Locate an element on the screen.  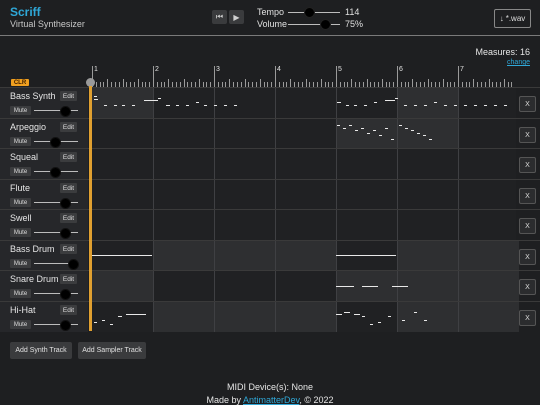
volume-value: 75% is located at coordinates (354, 24).